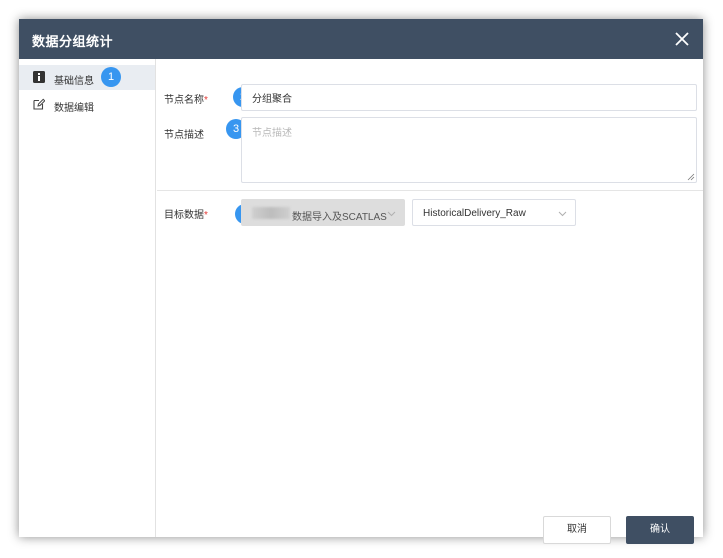  What do you see at coordinates (39, 104) in the screenshot?
I see `edit-icon` at bounding box center [39, 104].